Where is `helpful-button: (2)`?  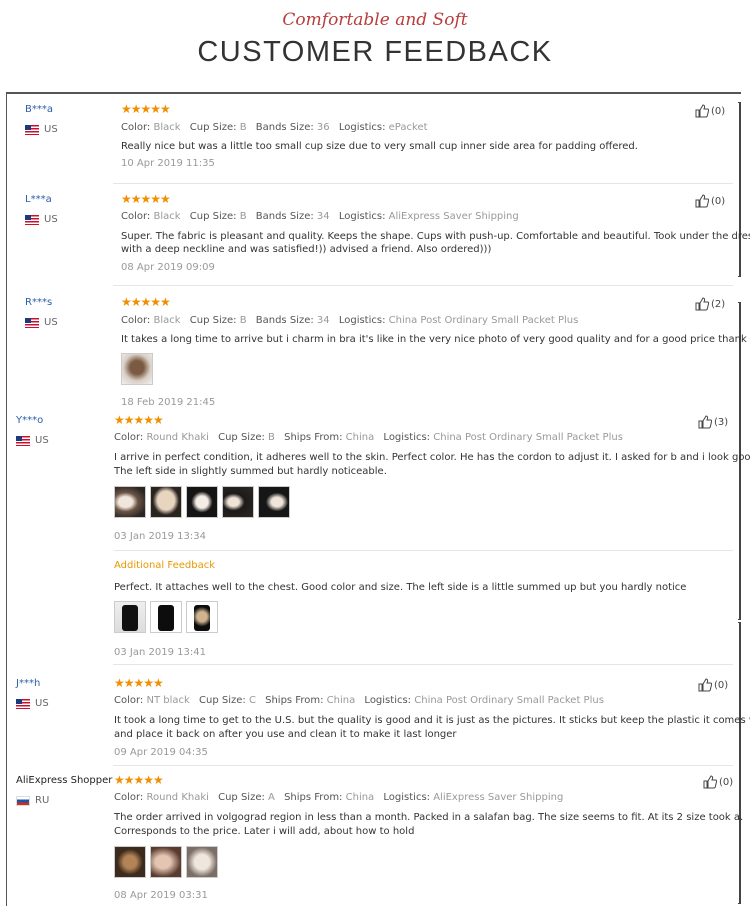 helpful-button: (2) is located at coordinates (710, 304).